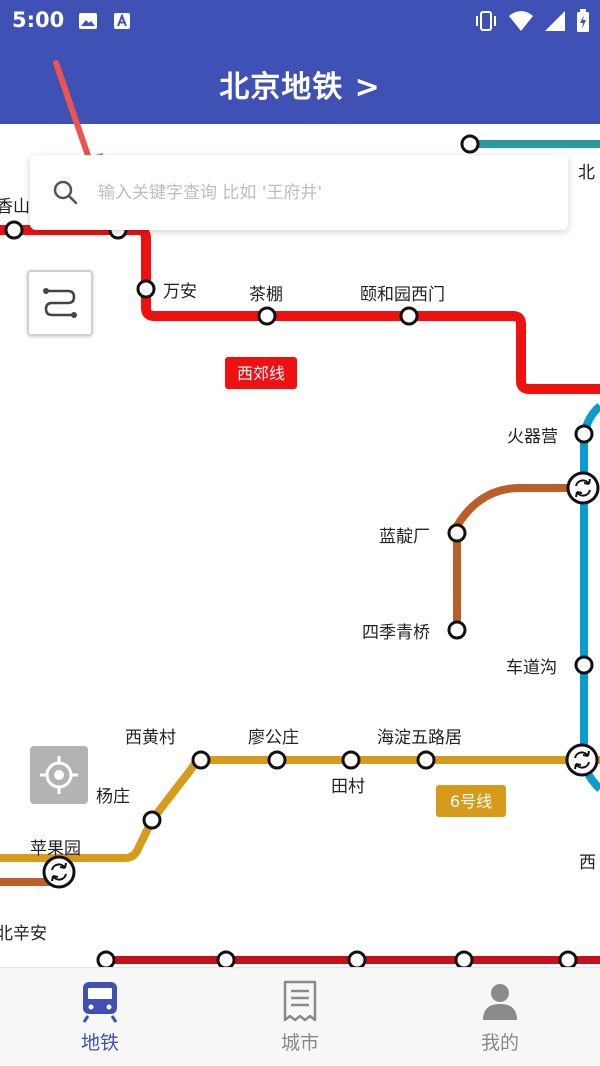  Describe the element at coordinates (402, 295) in the screenshot. I see `label-yiheyuanximen: 颐和园西门` at that location.